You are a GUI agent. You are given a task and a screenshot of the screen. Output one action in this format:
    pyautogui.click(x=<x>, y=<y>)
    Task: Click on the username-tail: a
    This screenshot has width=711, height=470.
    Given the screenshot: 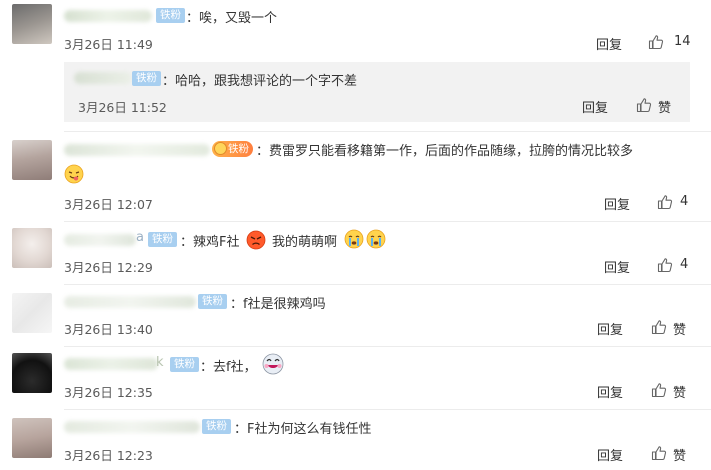 What is the action you would take?
    pyautogui.click(x=140, y=237)
    